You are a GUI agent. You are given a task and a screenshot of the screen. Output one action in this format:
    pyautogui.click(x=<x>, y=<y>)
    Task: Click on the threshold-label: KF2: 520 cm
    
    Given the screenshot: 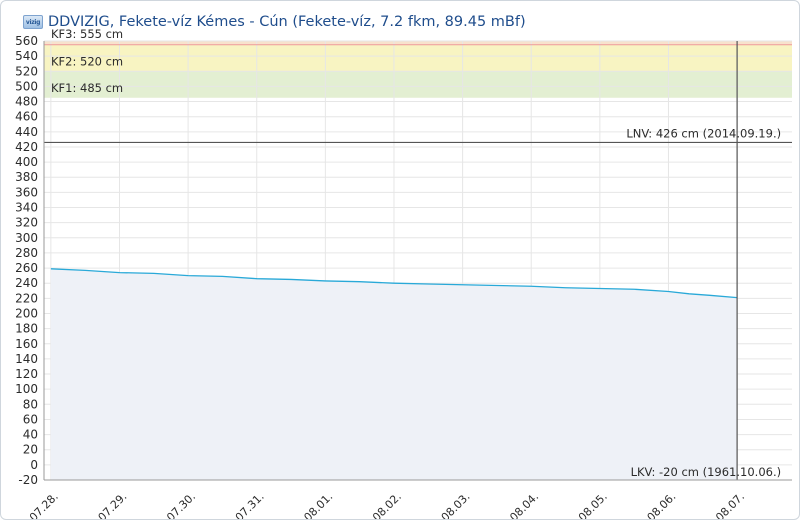 What is the action you would take?
    pyautogui.click(x=87, y=61)
    